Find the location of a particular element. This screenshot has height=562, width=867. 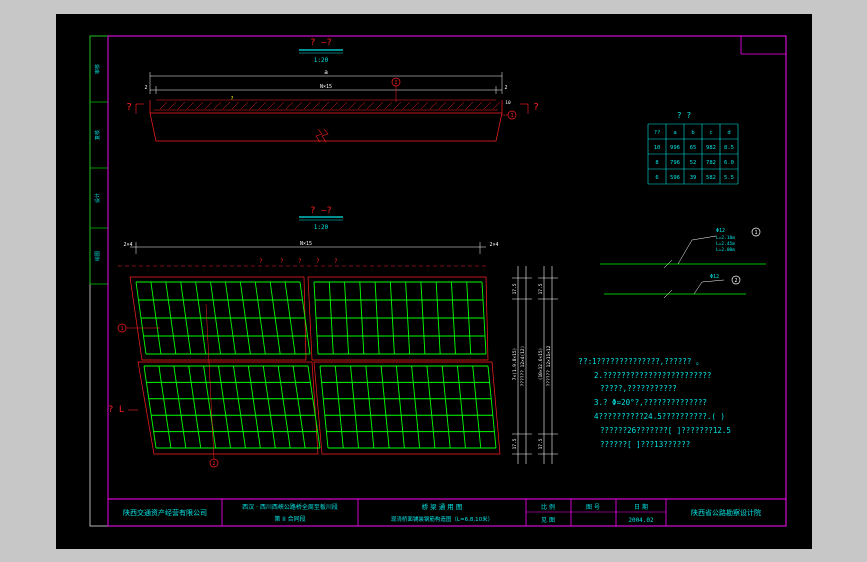

table-header-cell: b is located at coordinates (692, 133).